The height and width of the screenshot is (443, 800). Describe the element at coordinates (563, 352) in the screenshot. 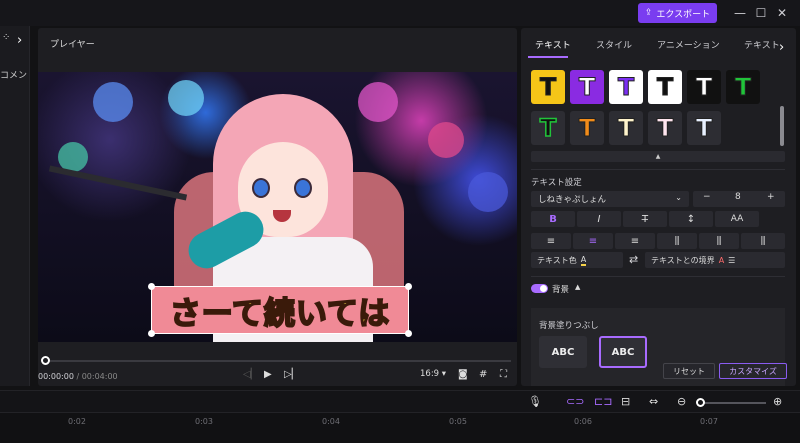

I see `bg-fill-option: ABC` at that location.